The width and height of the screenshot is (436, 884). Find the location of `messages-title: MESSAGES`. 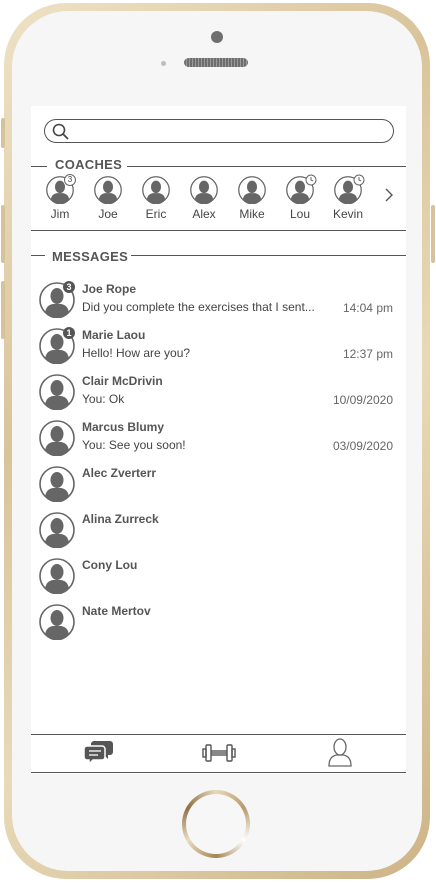

messages-title: MESSAGES is located at coordinates (90, 256).